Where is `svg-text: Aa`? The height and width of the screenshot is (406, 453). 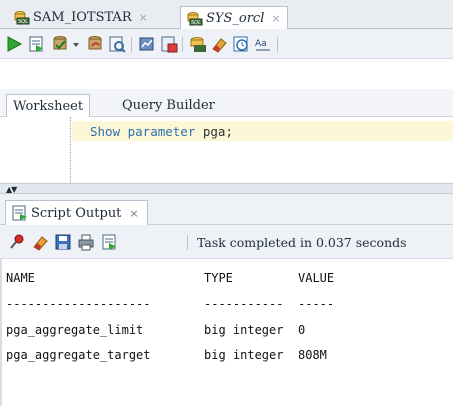
svg-text: Aa is located at coordinates (261, 44).